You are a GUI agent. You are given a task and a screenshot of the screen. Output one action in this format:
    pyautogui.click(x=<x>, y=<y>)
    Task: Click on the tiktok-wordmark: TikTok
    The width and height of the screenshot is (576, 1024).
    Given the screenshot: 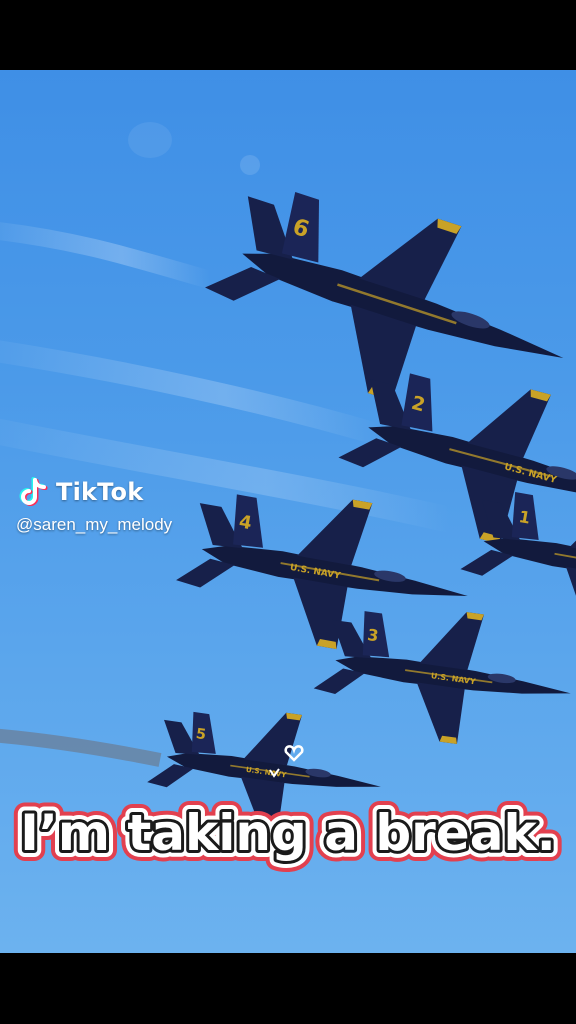 What is the action you would take?
    pyautogui.click(x=100, y=492)
    